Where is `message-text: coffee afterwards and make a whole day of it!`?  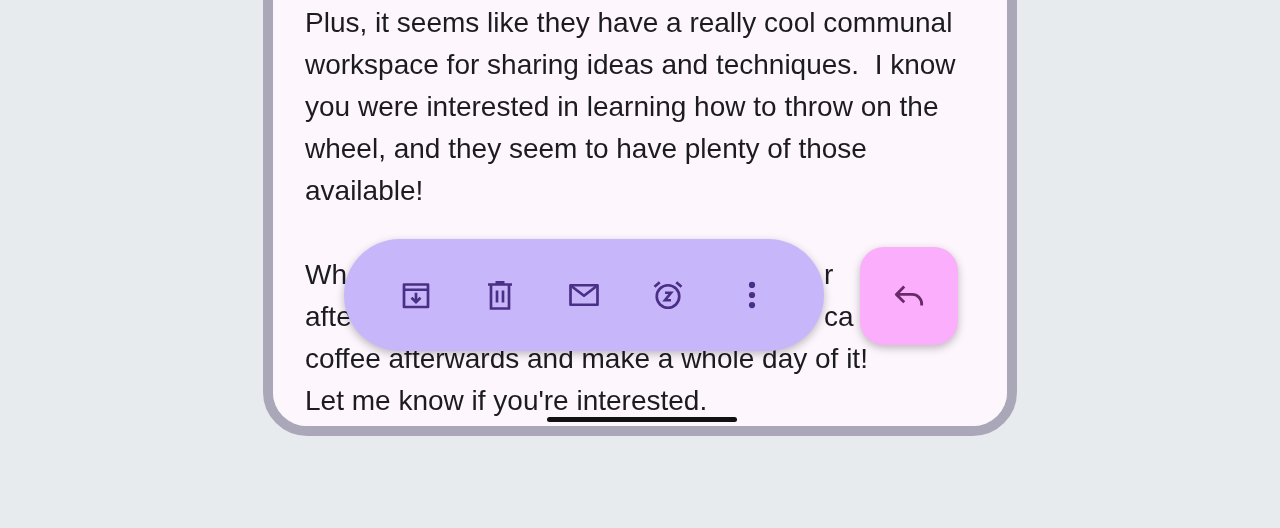
message-text: coffee afterwards and make a whole day of it! is located at coordinates (586, 358).